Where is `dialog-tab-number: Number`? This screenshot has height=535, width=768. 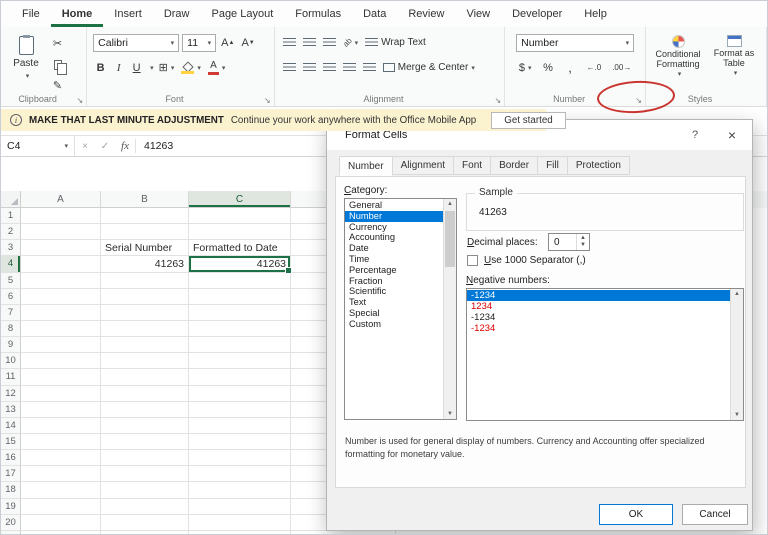 dialog-tab-number: Number is located at coordinates (366, 166).